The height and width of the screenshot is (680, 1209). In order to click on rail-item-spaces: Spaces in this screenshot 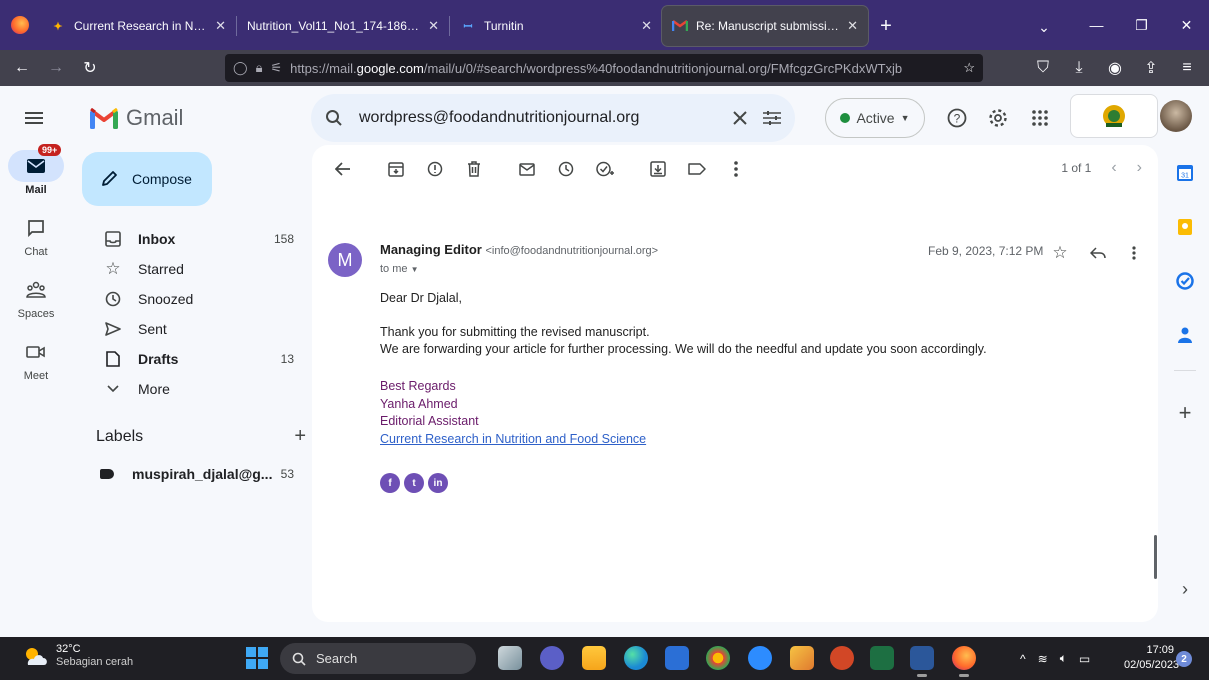, I will do `click(36, 305)`.